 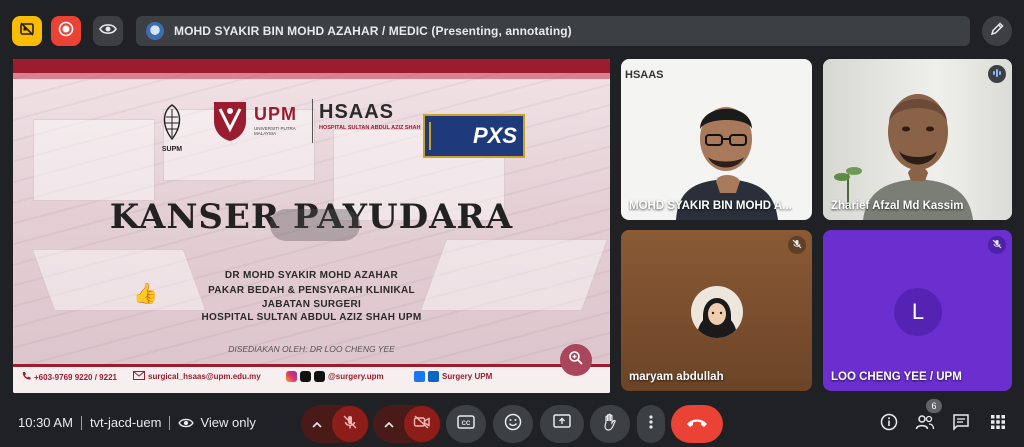 I want to click on audio-wave-icon, so click(x=997, y=74).